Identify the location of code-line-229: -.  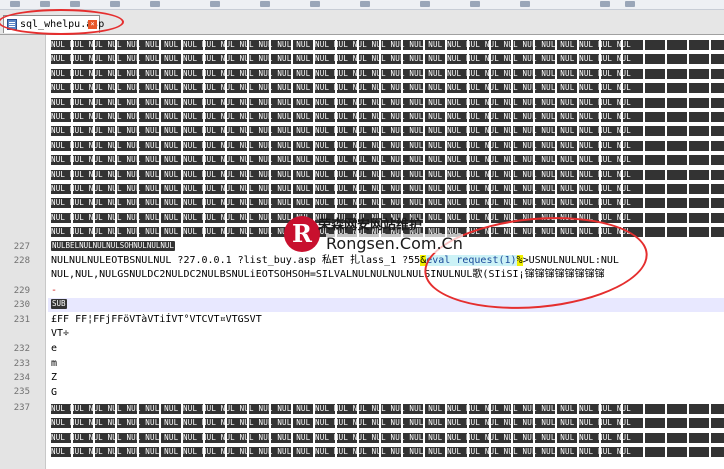
(54, 291).